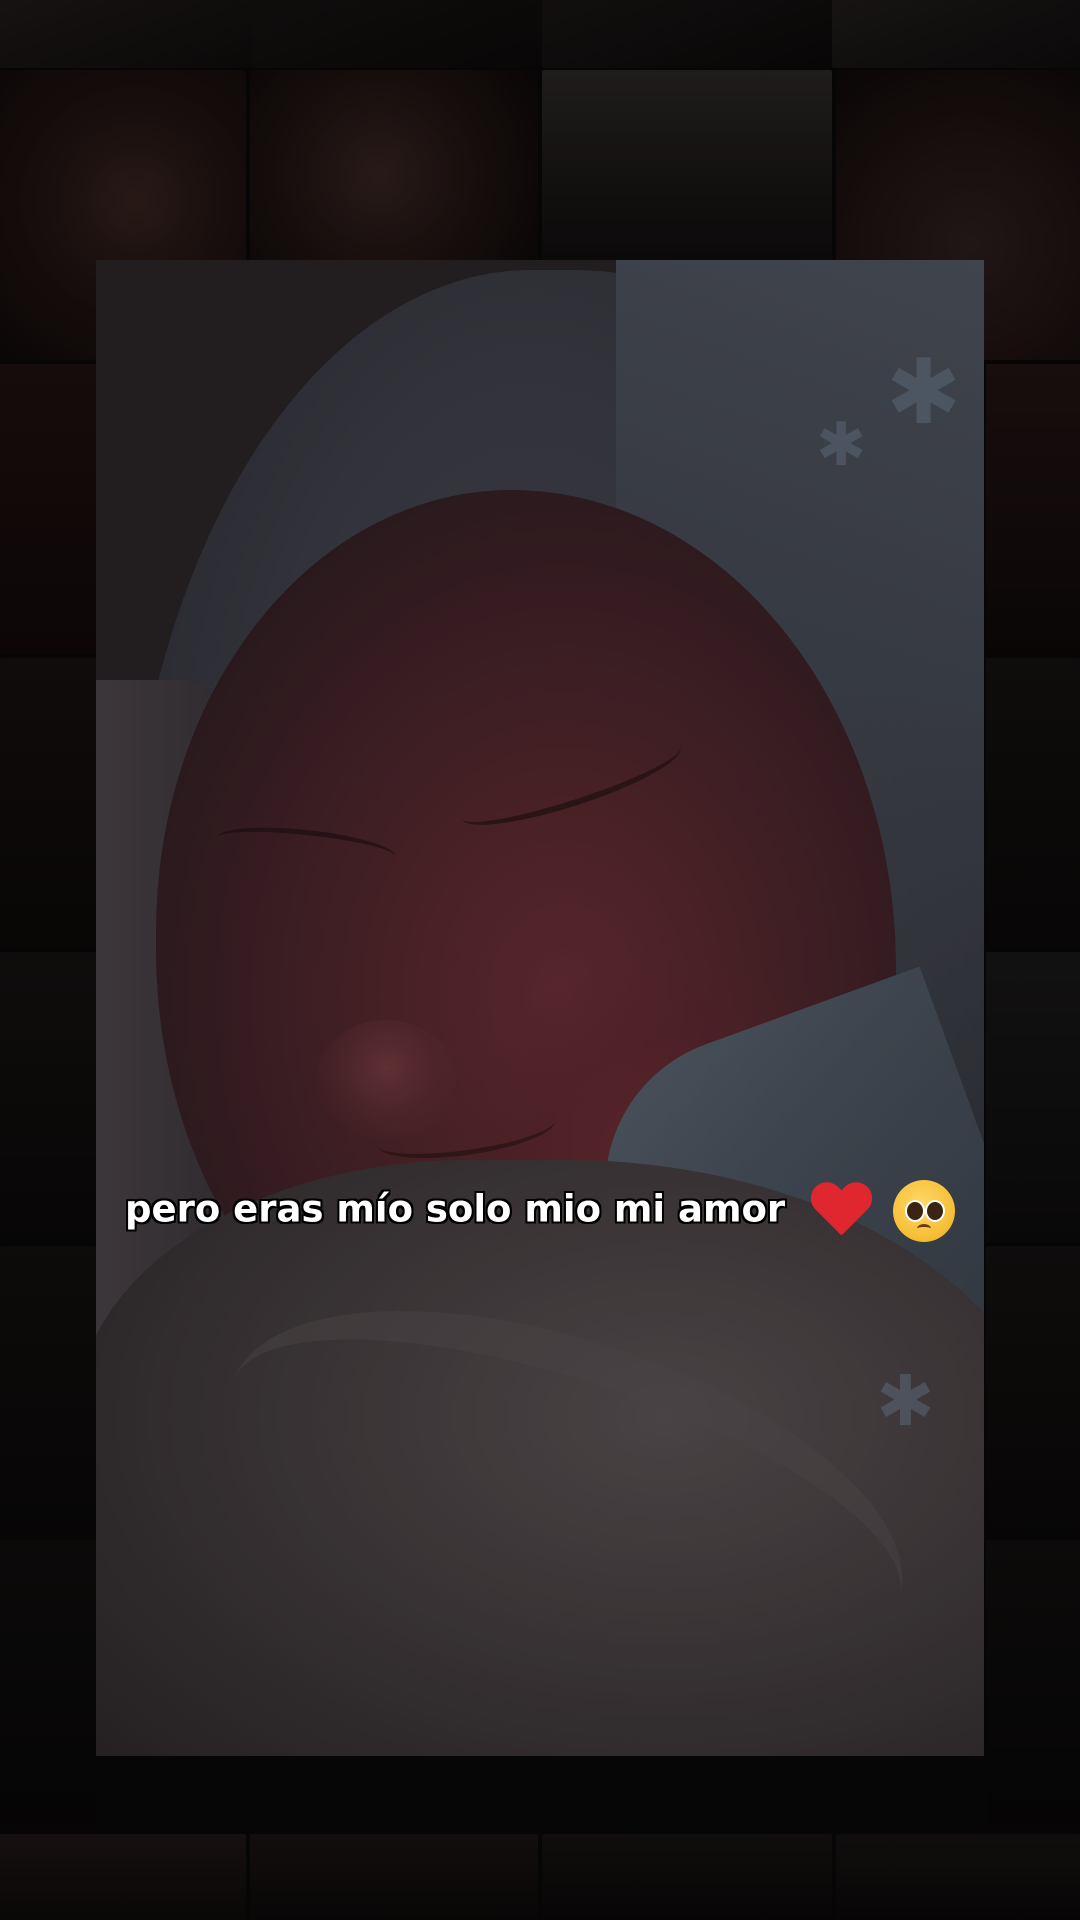 This screenshot has height=1920, width=1080. What do you see at coordinates (923, 1211) in the screenshot?
I see `pleading-face-icon` at bounding box center [923, 1211].